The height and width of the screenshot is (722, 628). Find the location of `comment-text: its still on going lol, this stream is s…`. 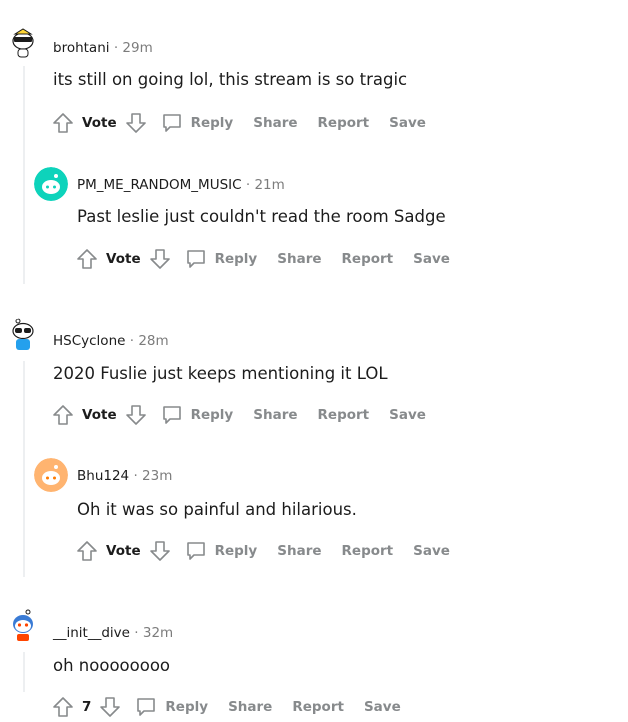

comment-text: its still on going lol, this stream is s… is located at coordinates (230, 79).